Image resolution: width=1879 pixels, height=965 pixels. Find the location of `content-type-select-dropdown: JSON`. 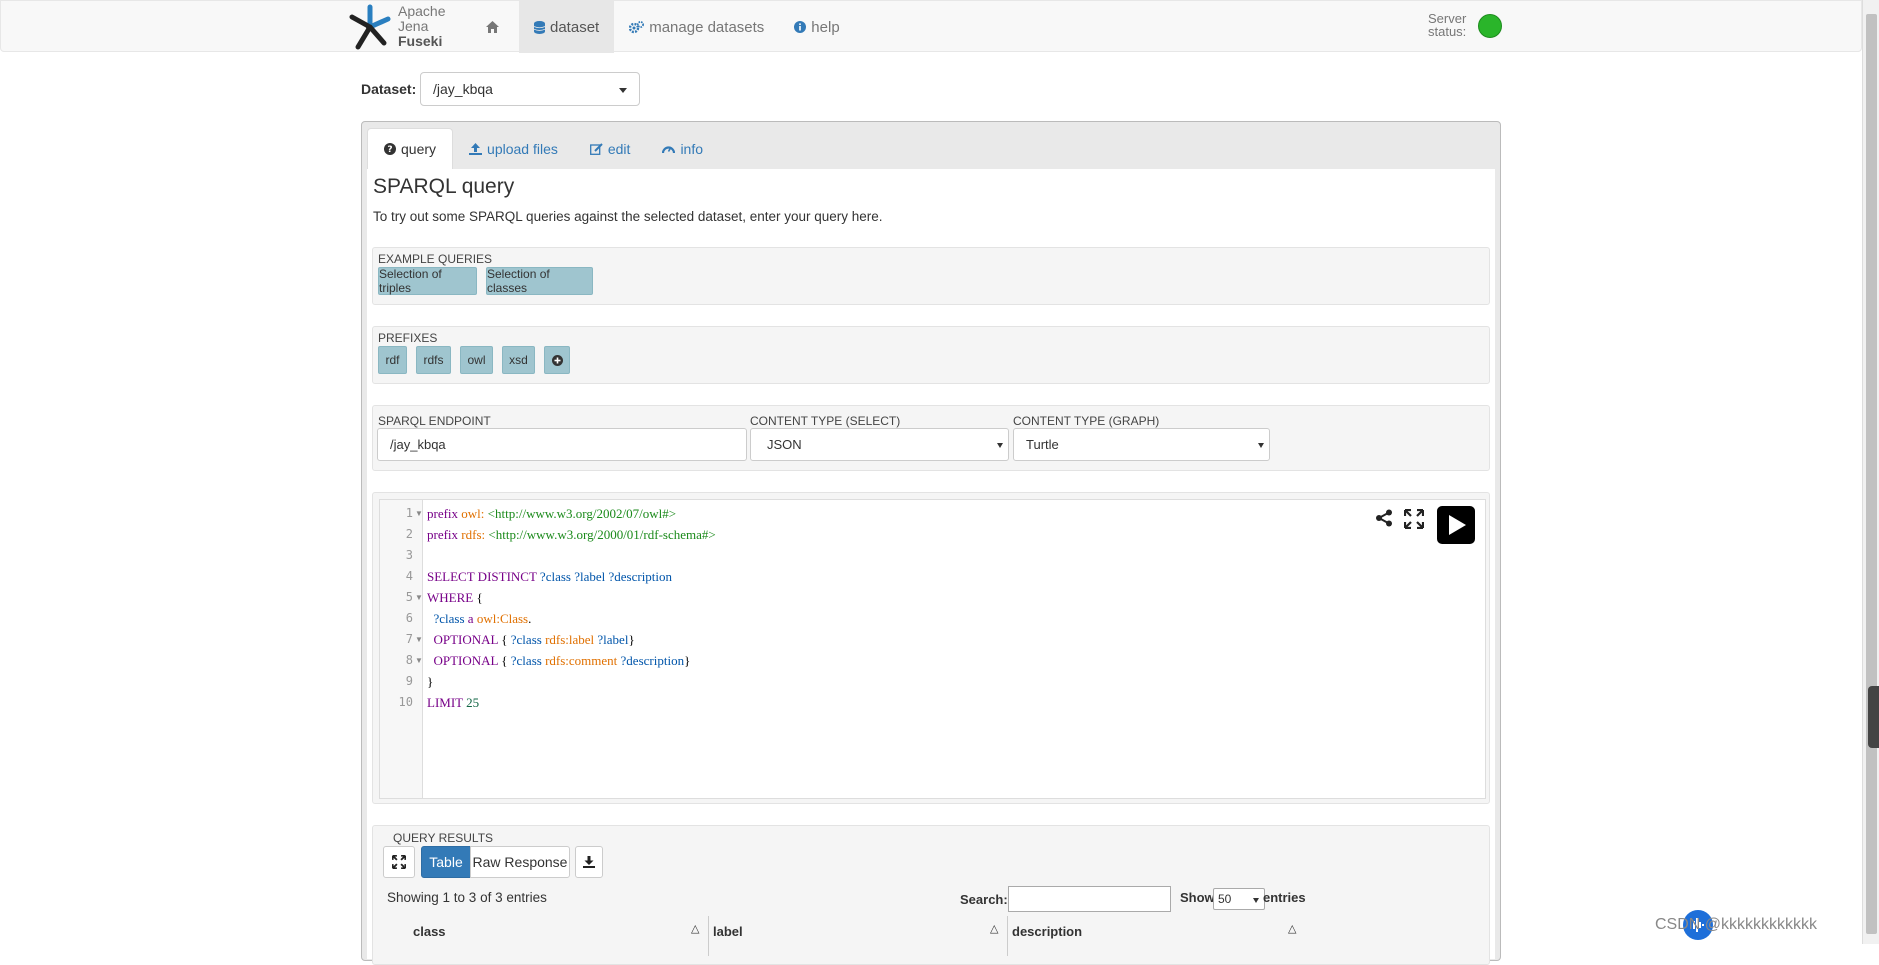

content-type-select-dropdown: JSON is located at coordinates (879, 444).